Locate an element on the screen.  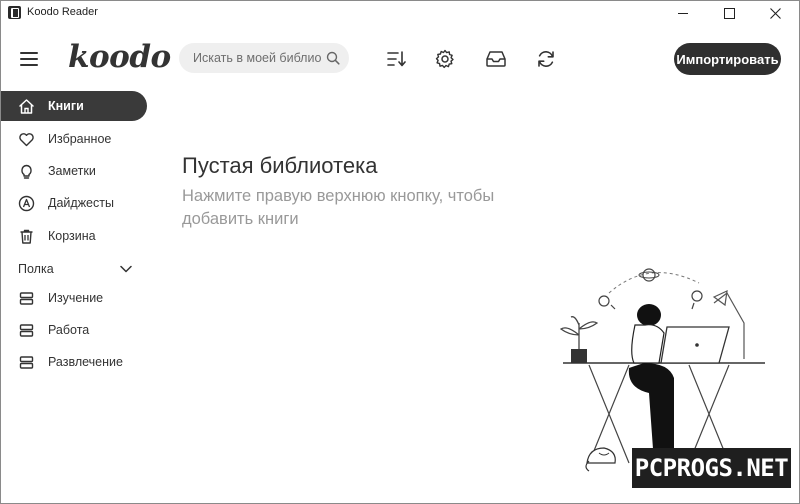
shelf-section-title: Полка is located at coordinates (36, 269).